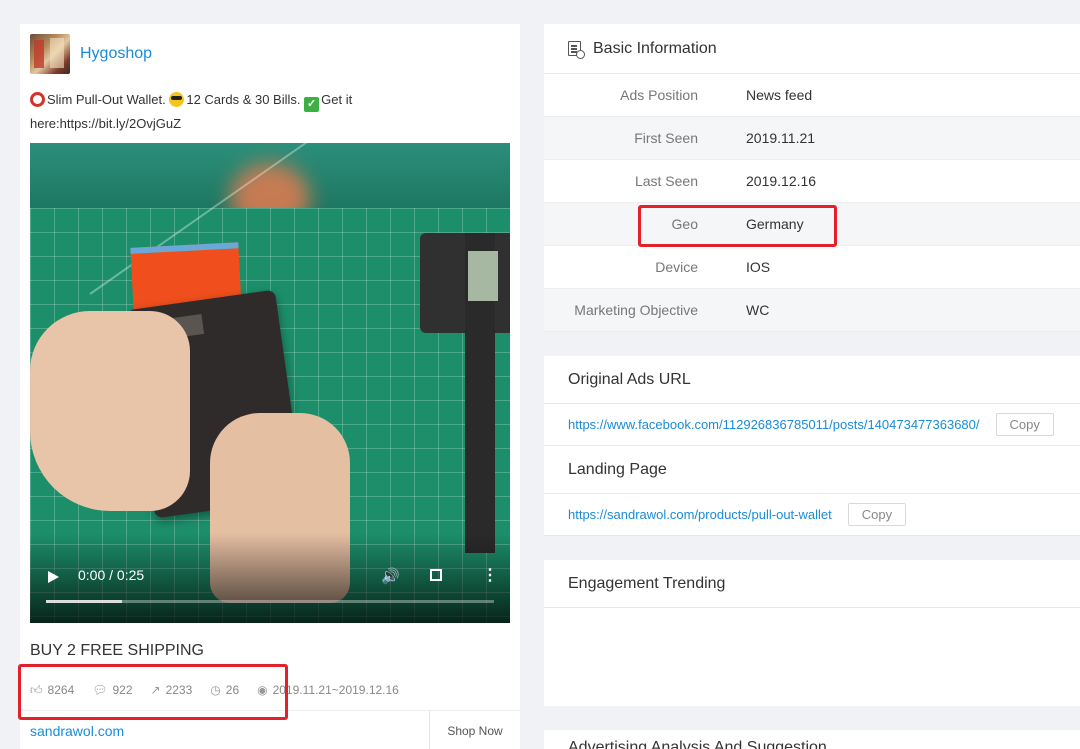 The image size is (1080, 749). I want to click on hand-left, so click(110, 411).